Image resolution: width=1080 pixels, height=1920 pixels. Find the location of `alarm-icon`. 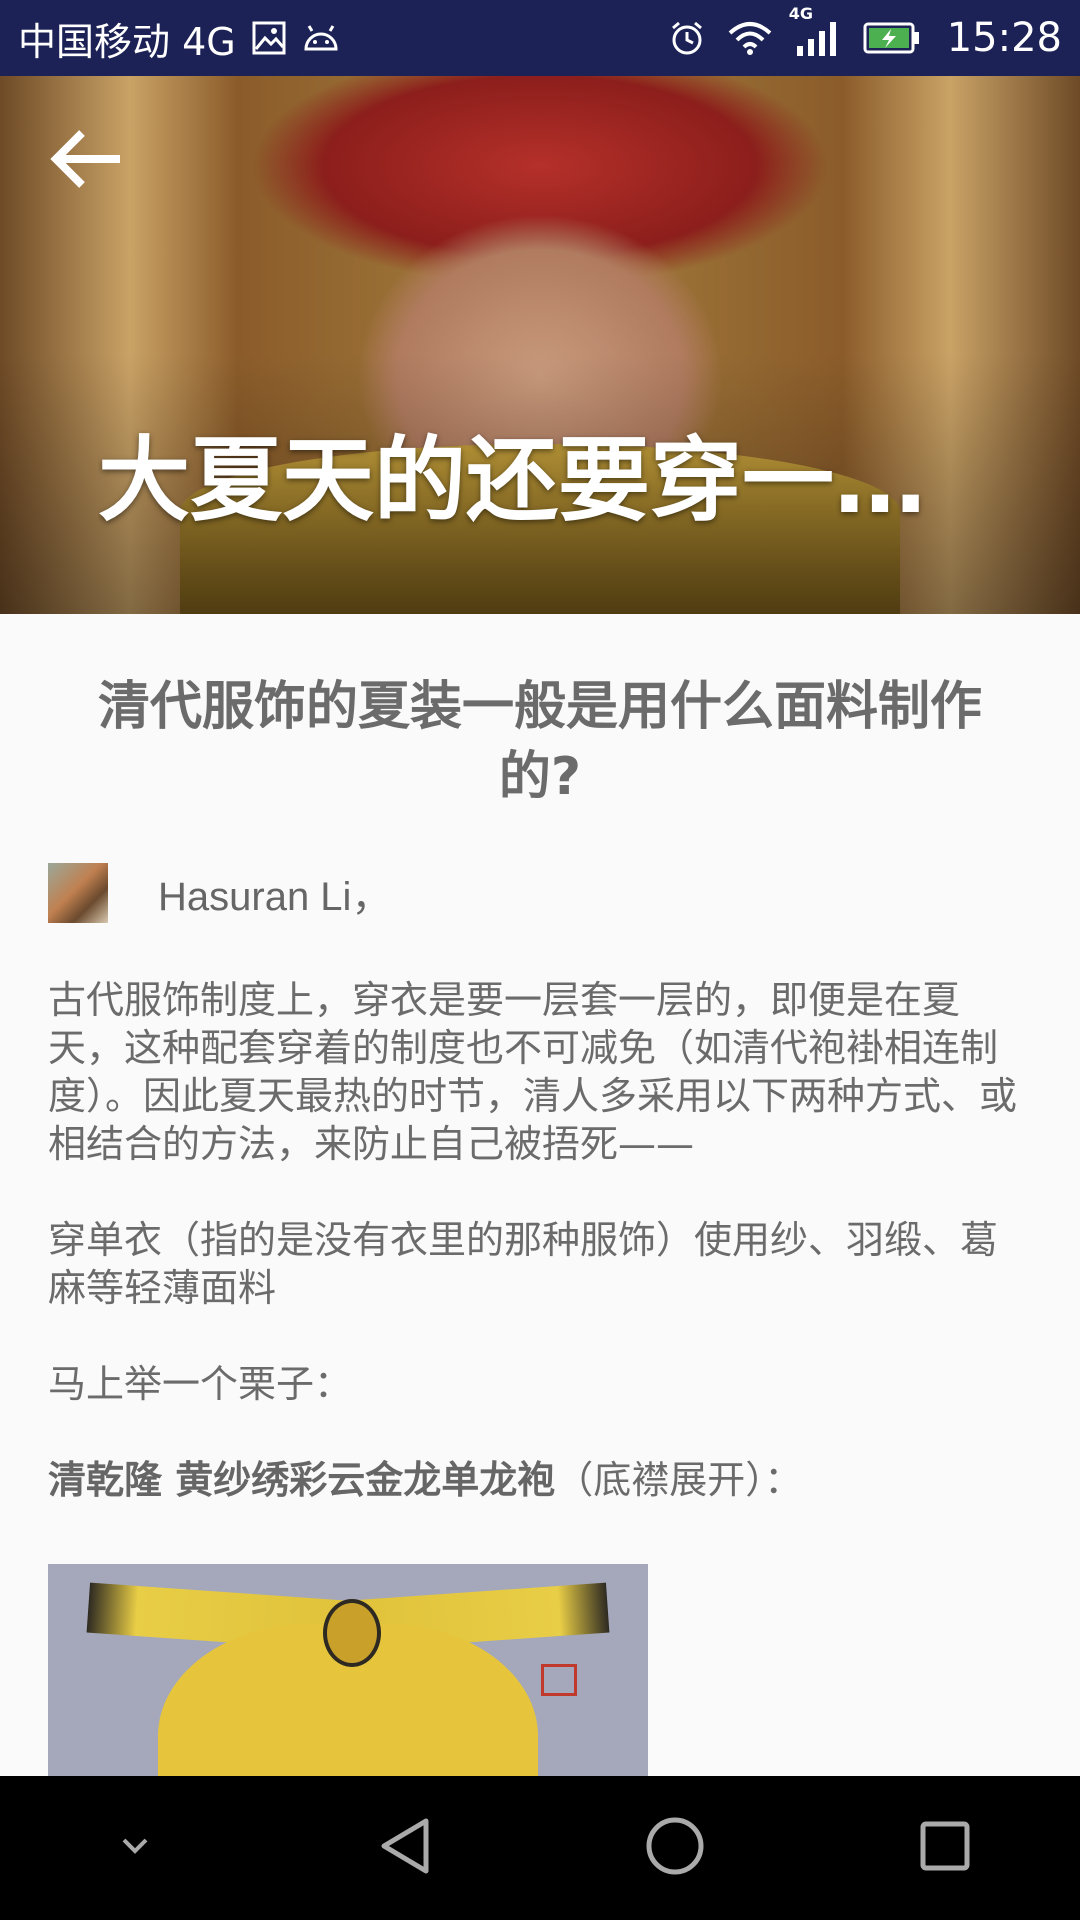

alarm-icon is located at coordinates (687, 38).